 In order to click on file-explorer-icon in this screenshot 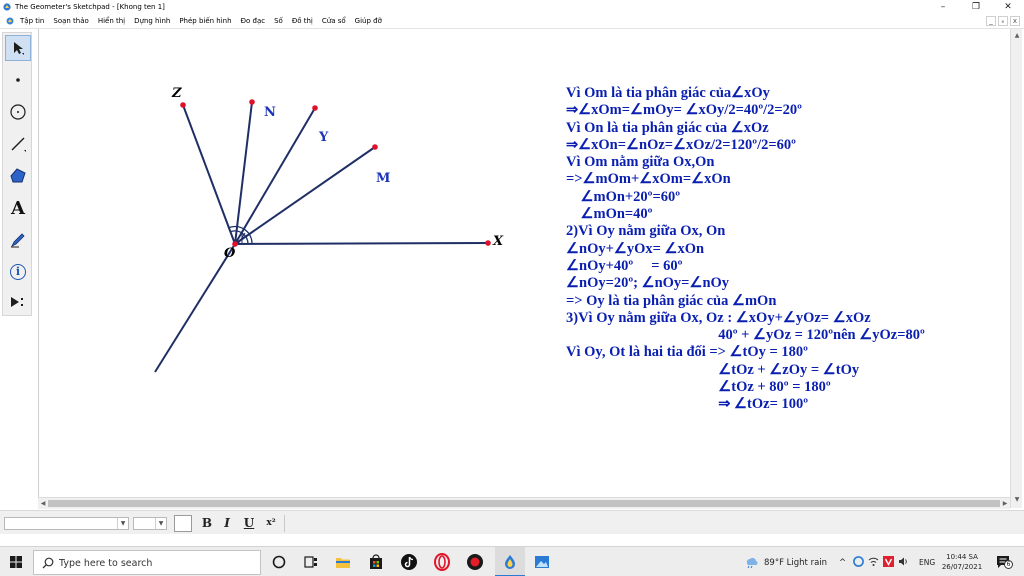, I will do `click(343, 562)`.